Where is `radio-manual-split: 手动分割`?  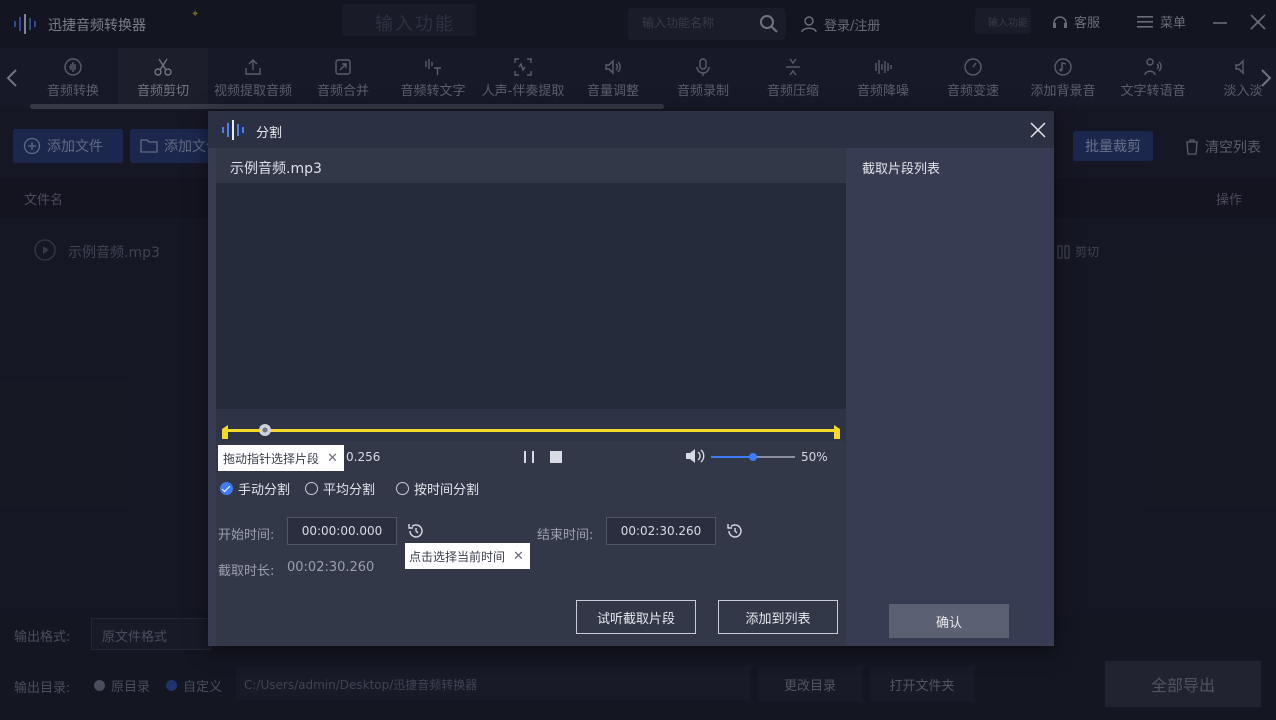 radio-manual-split: 手动分割 is located at coordinates (255, 488).